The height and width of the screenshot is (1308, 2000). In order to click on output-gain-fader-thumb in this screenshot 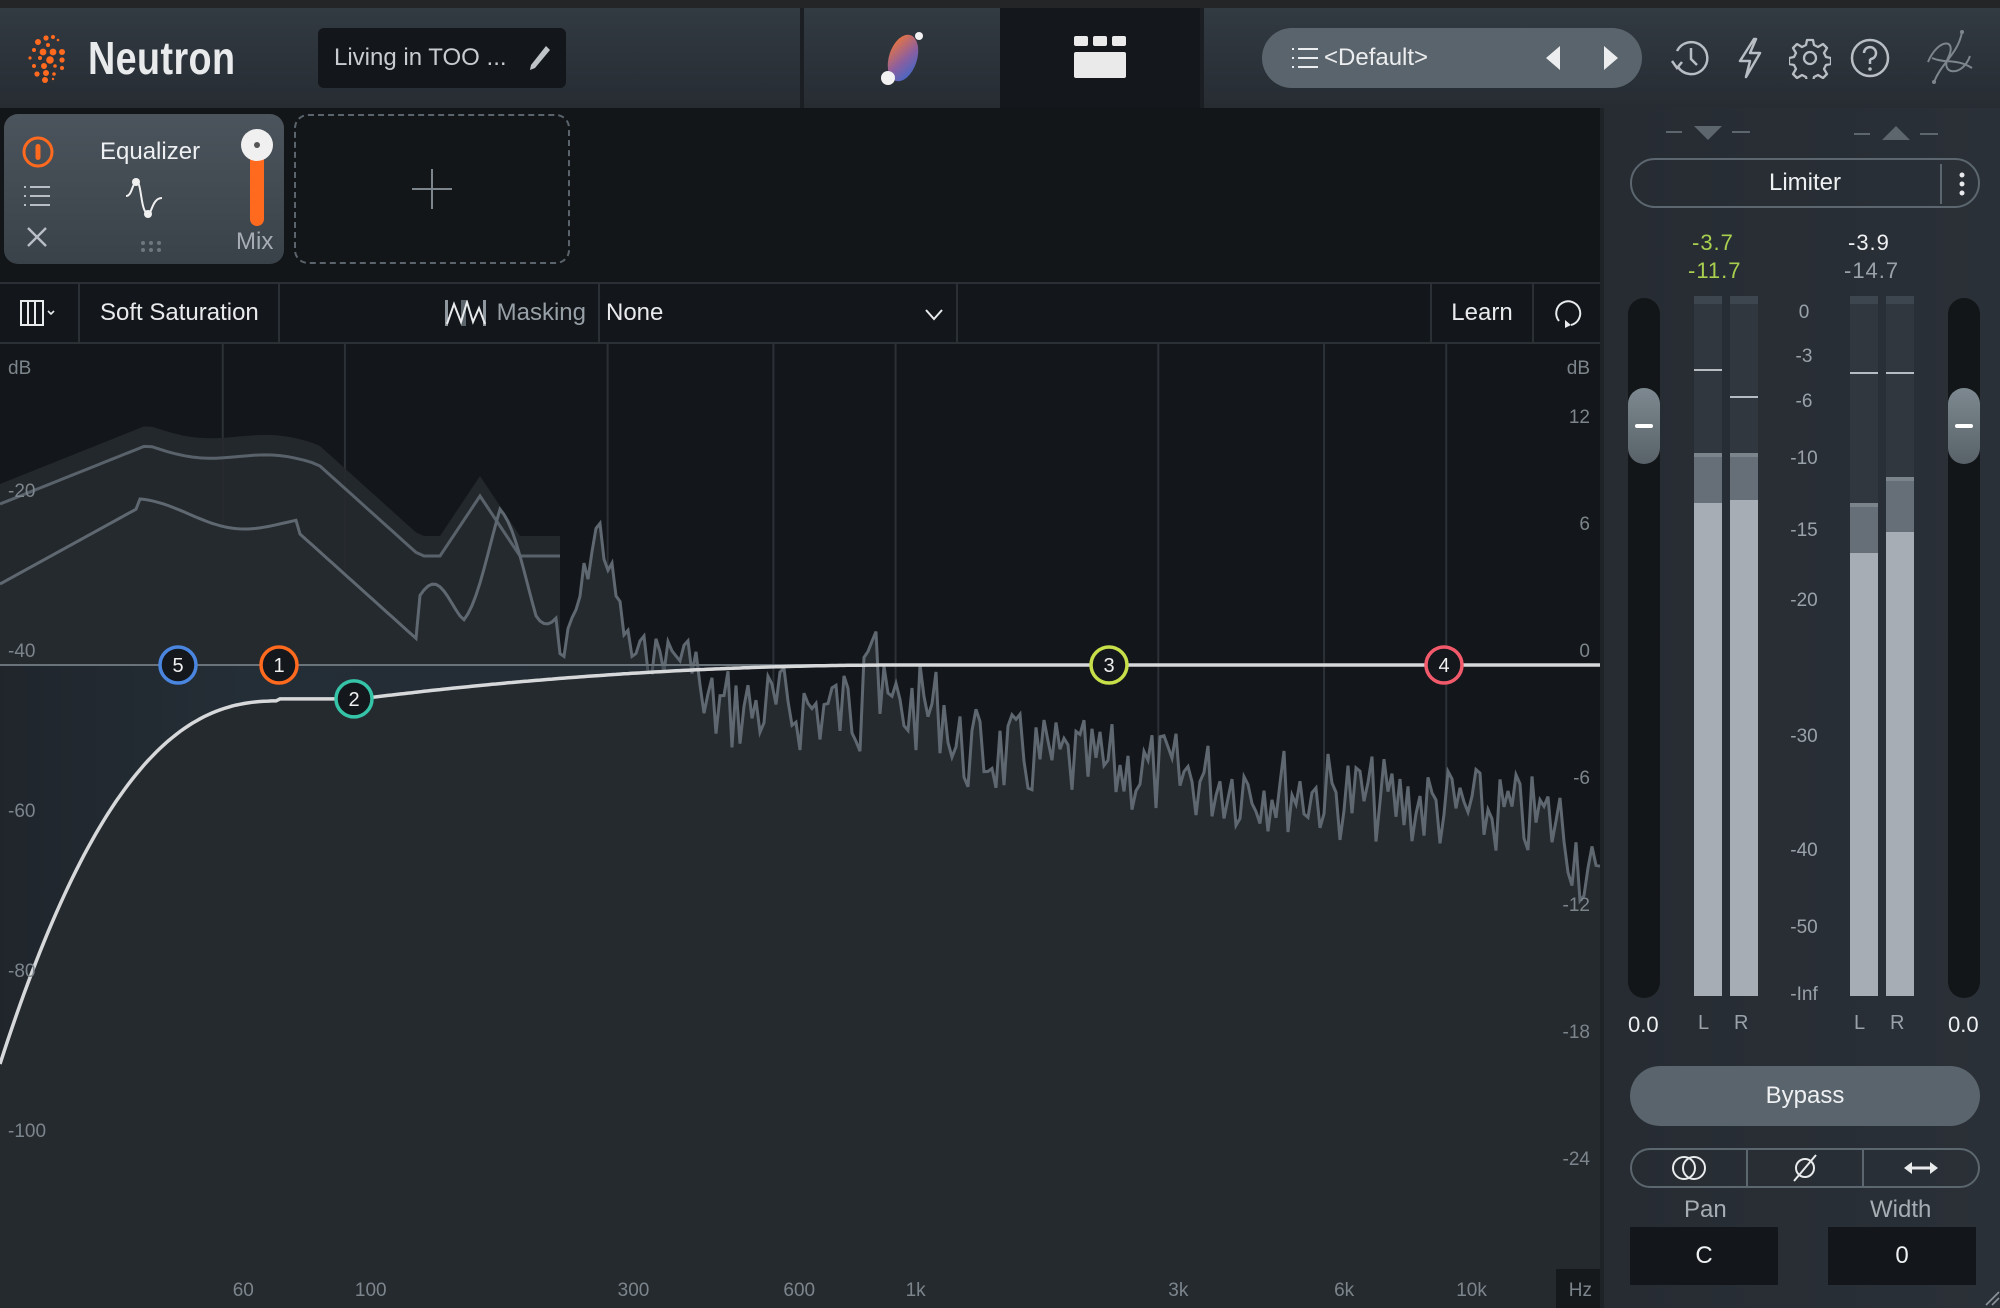, I will do `click(1964, 426)`.